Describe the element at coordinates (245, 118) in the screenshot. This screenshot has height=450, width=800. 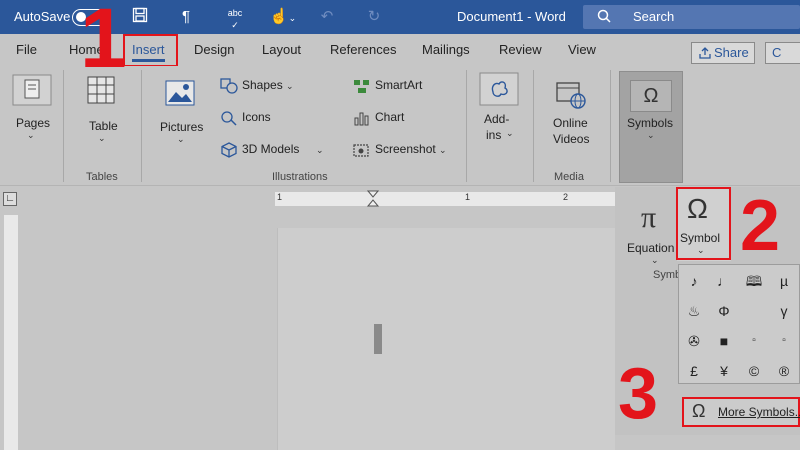
I see `icons-button: Icons` at that location.